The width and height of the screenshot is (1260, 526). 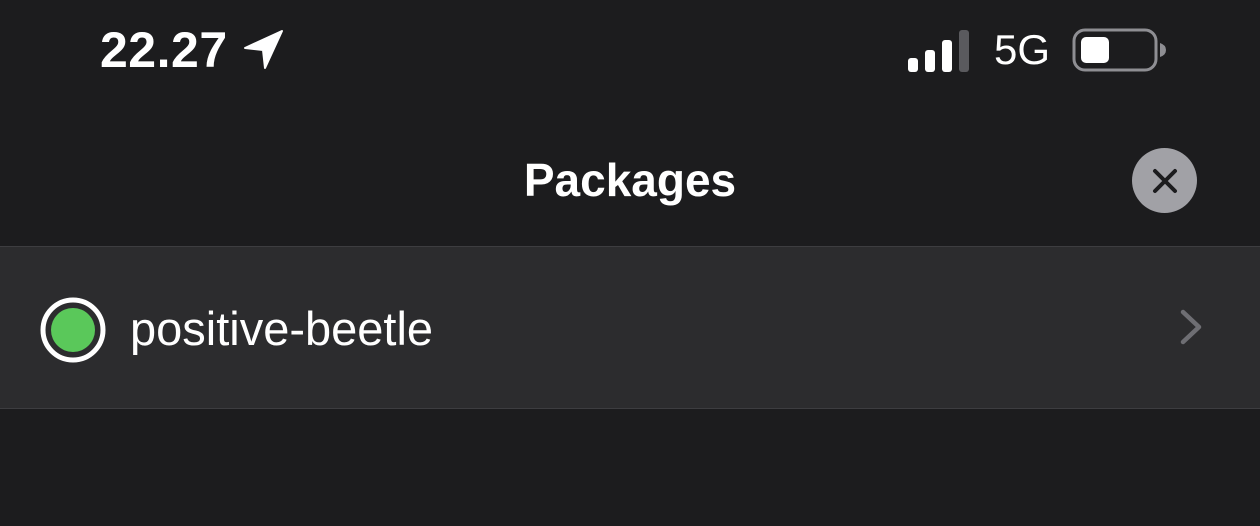 I want to click on status-left: 22.27, so click(x=192, y=50).